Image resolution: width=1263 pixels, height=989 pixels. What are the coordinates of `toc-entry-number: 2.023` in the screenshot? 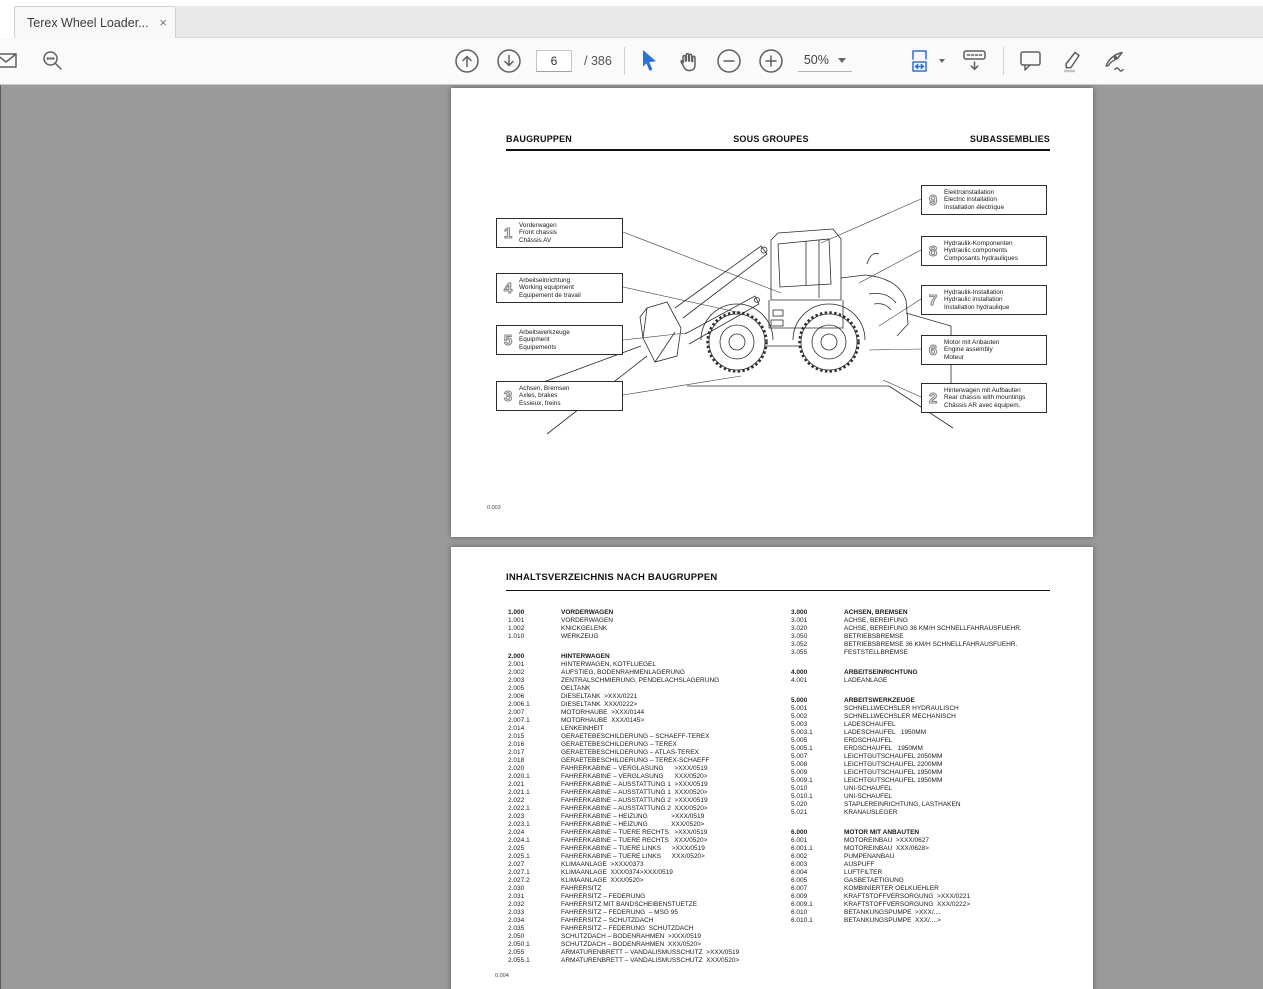 It's located at (516, 816).